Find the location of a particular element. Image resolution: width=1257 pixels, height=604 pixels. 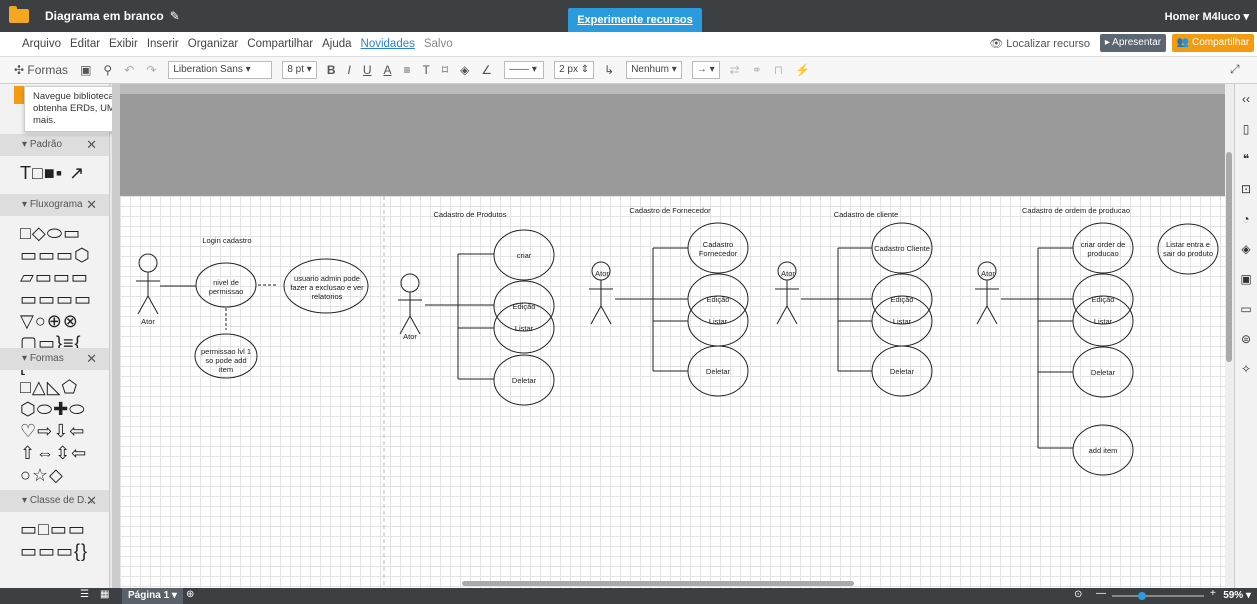

italic-button: I is located at coordinates (349, 70).